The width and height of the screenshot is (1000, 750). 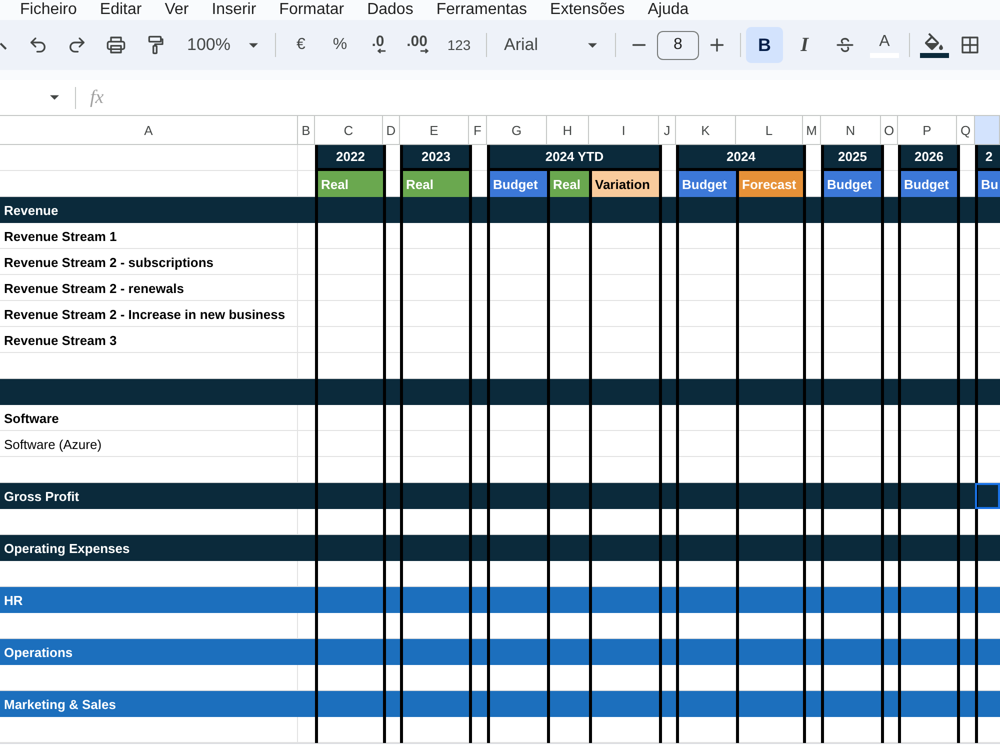 I want to click on menu-item: Inserir, so click(x=234, y=10).